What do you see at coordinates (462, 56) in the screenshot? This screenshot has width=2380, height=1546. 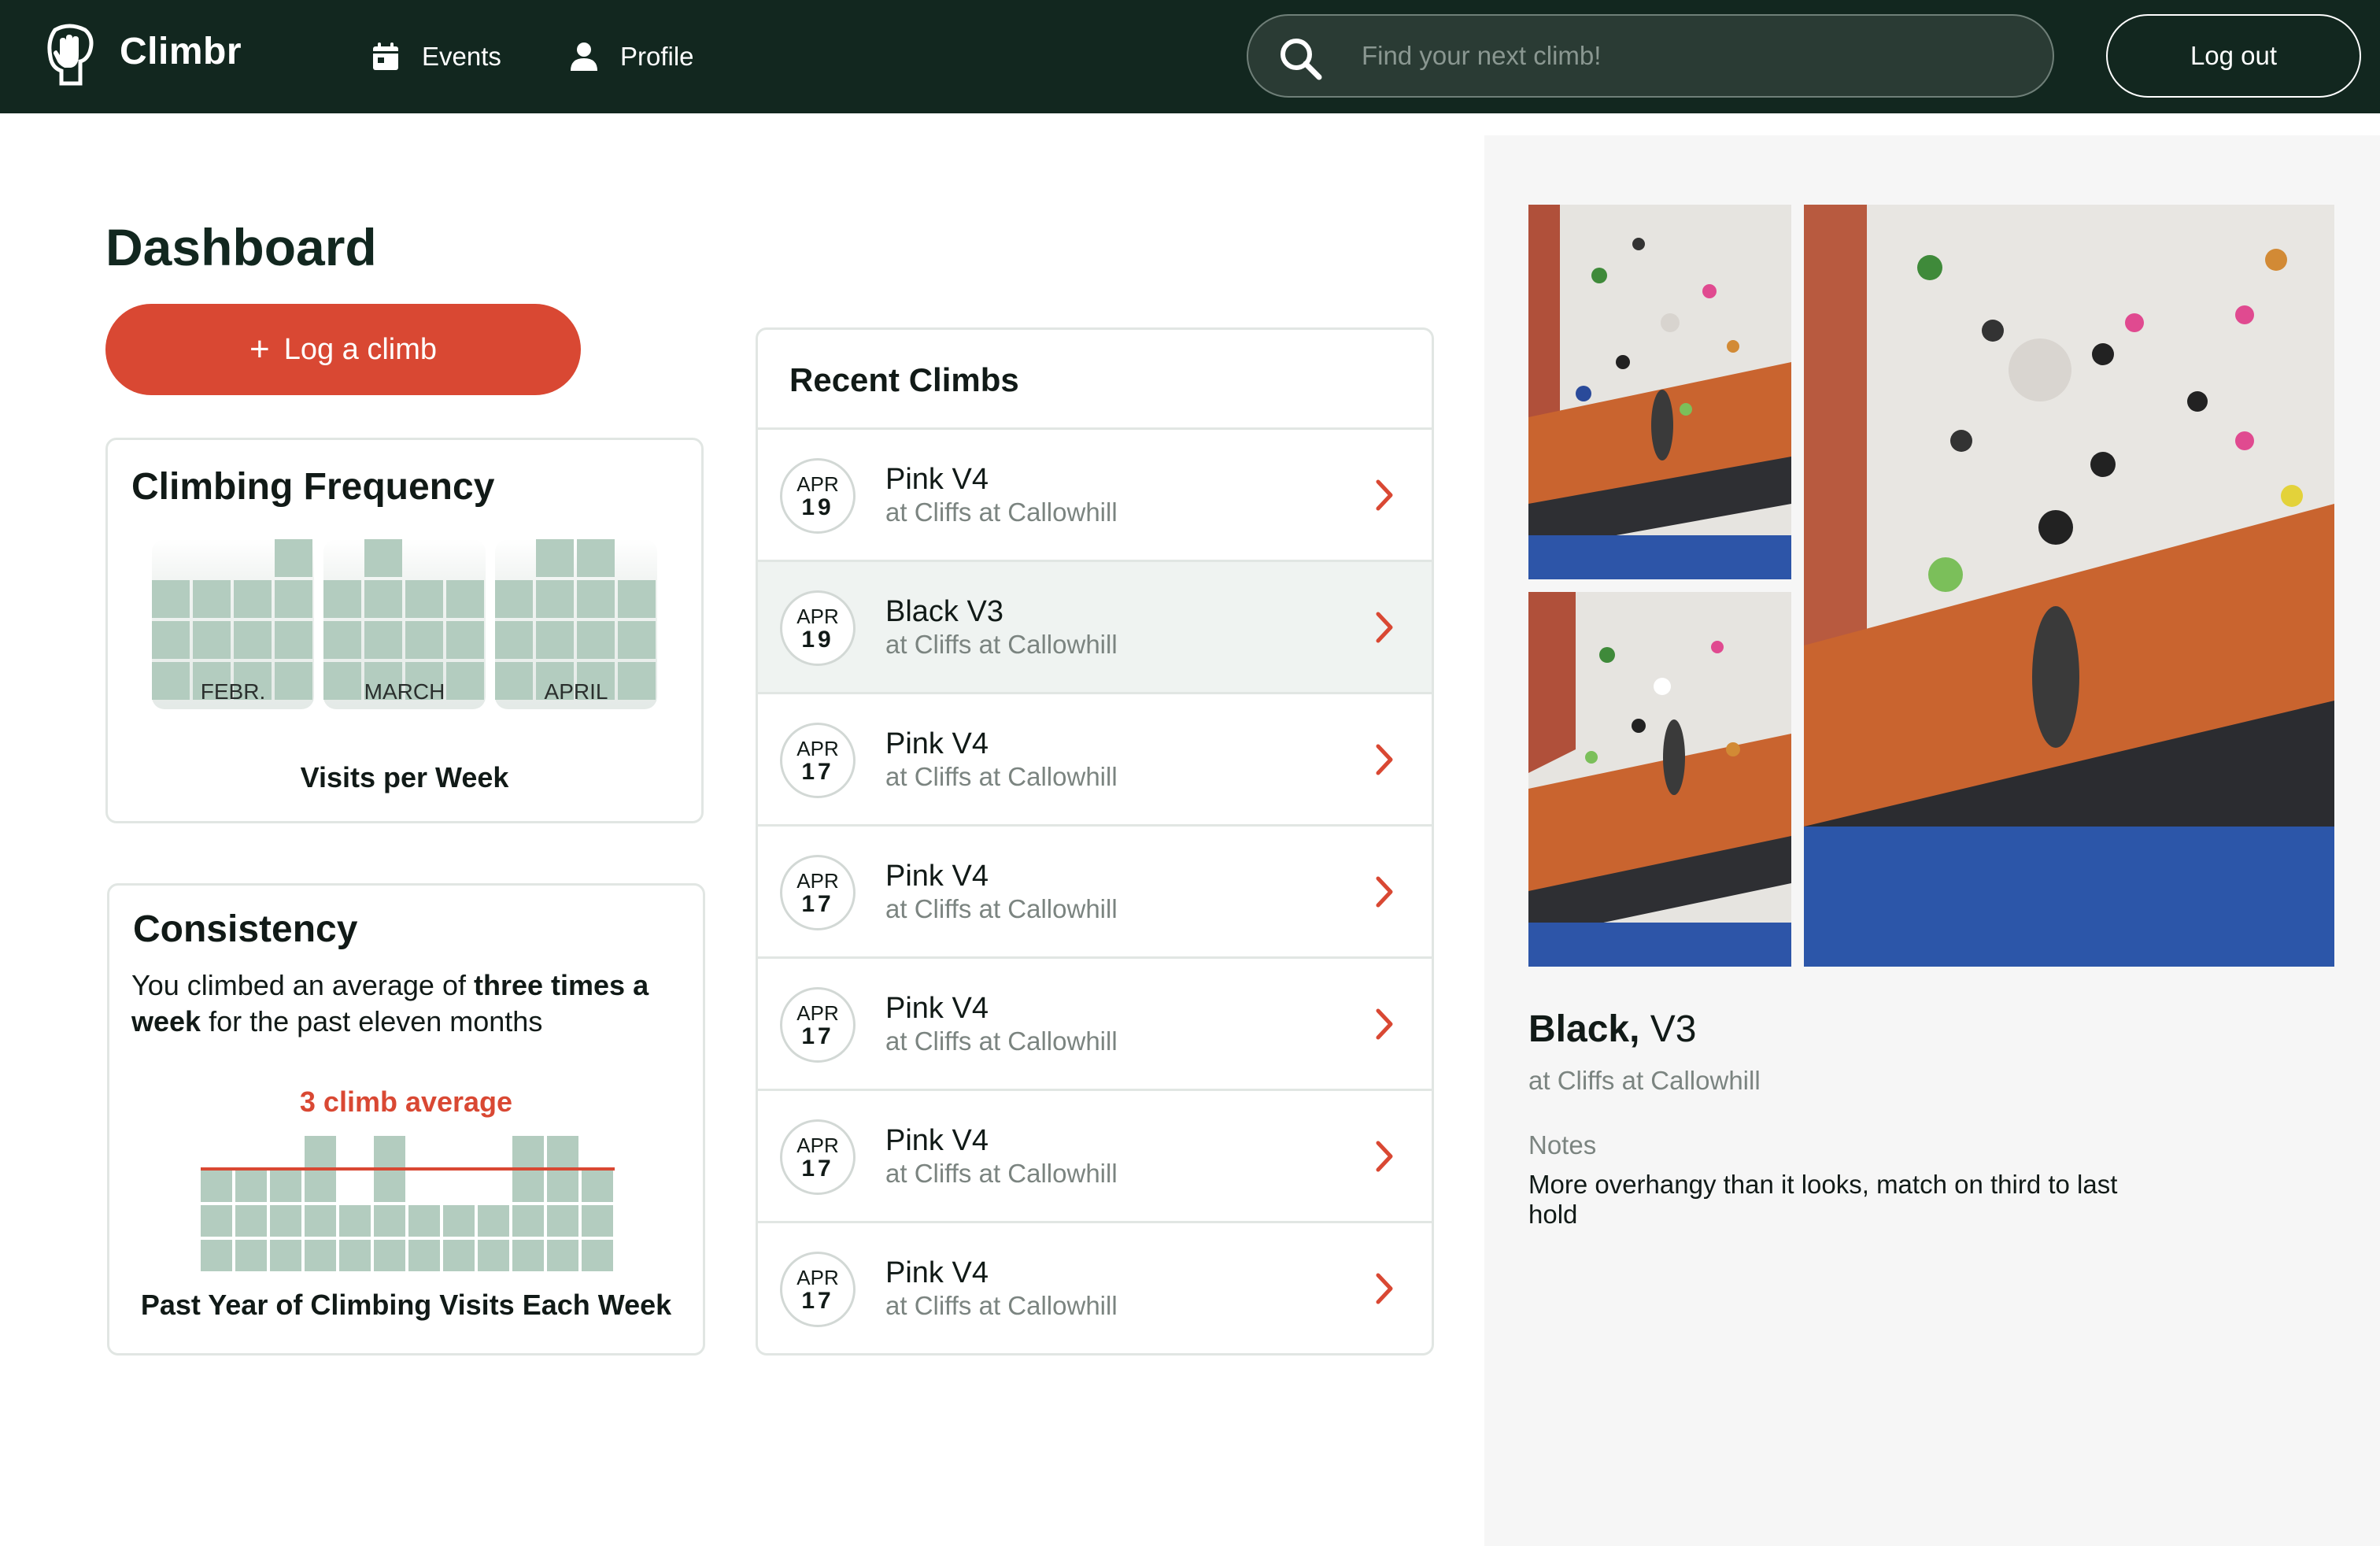 I see `nav-events-label: Events` at bounding box center [462, 56].